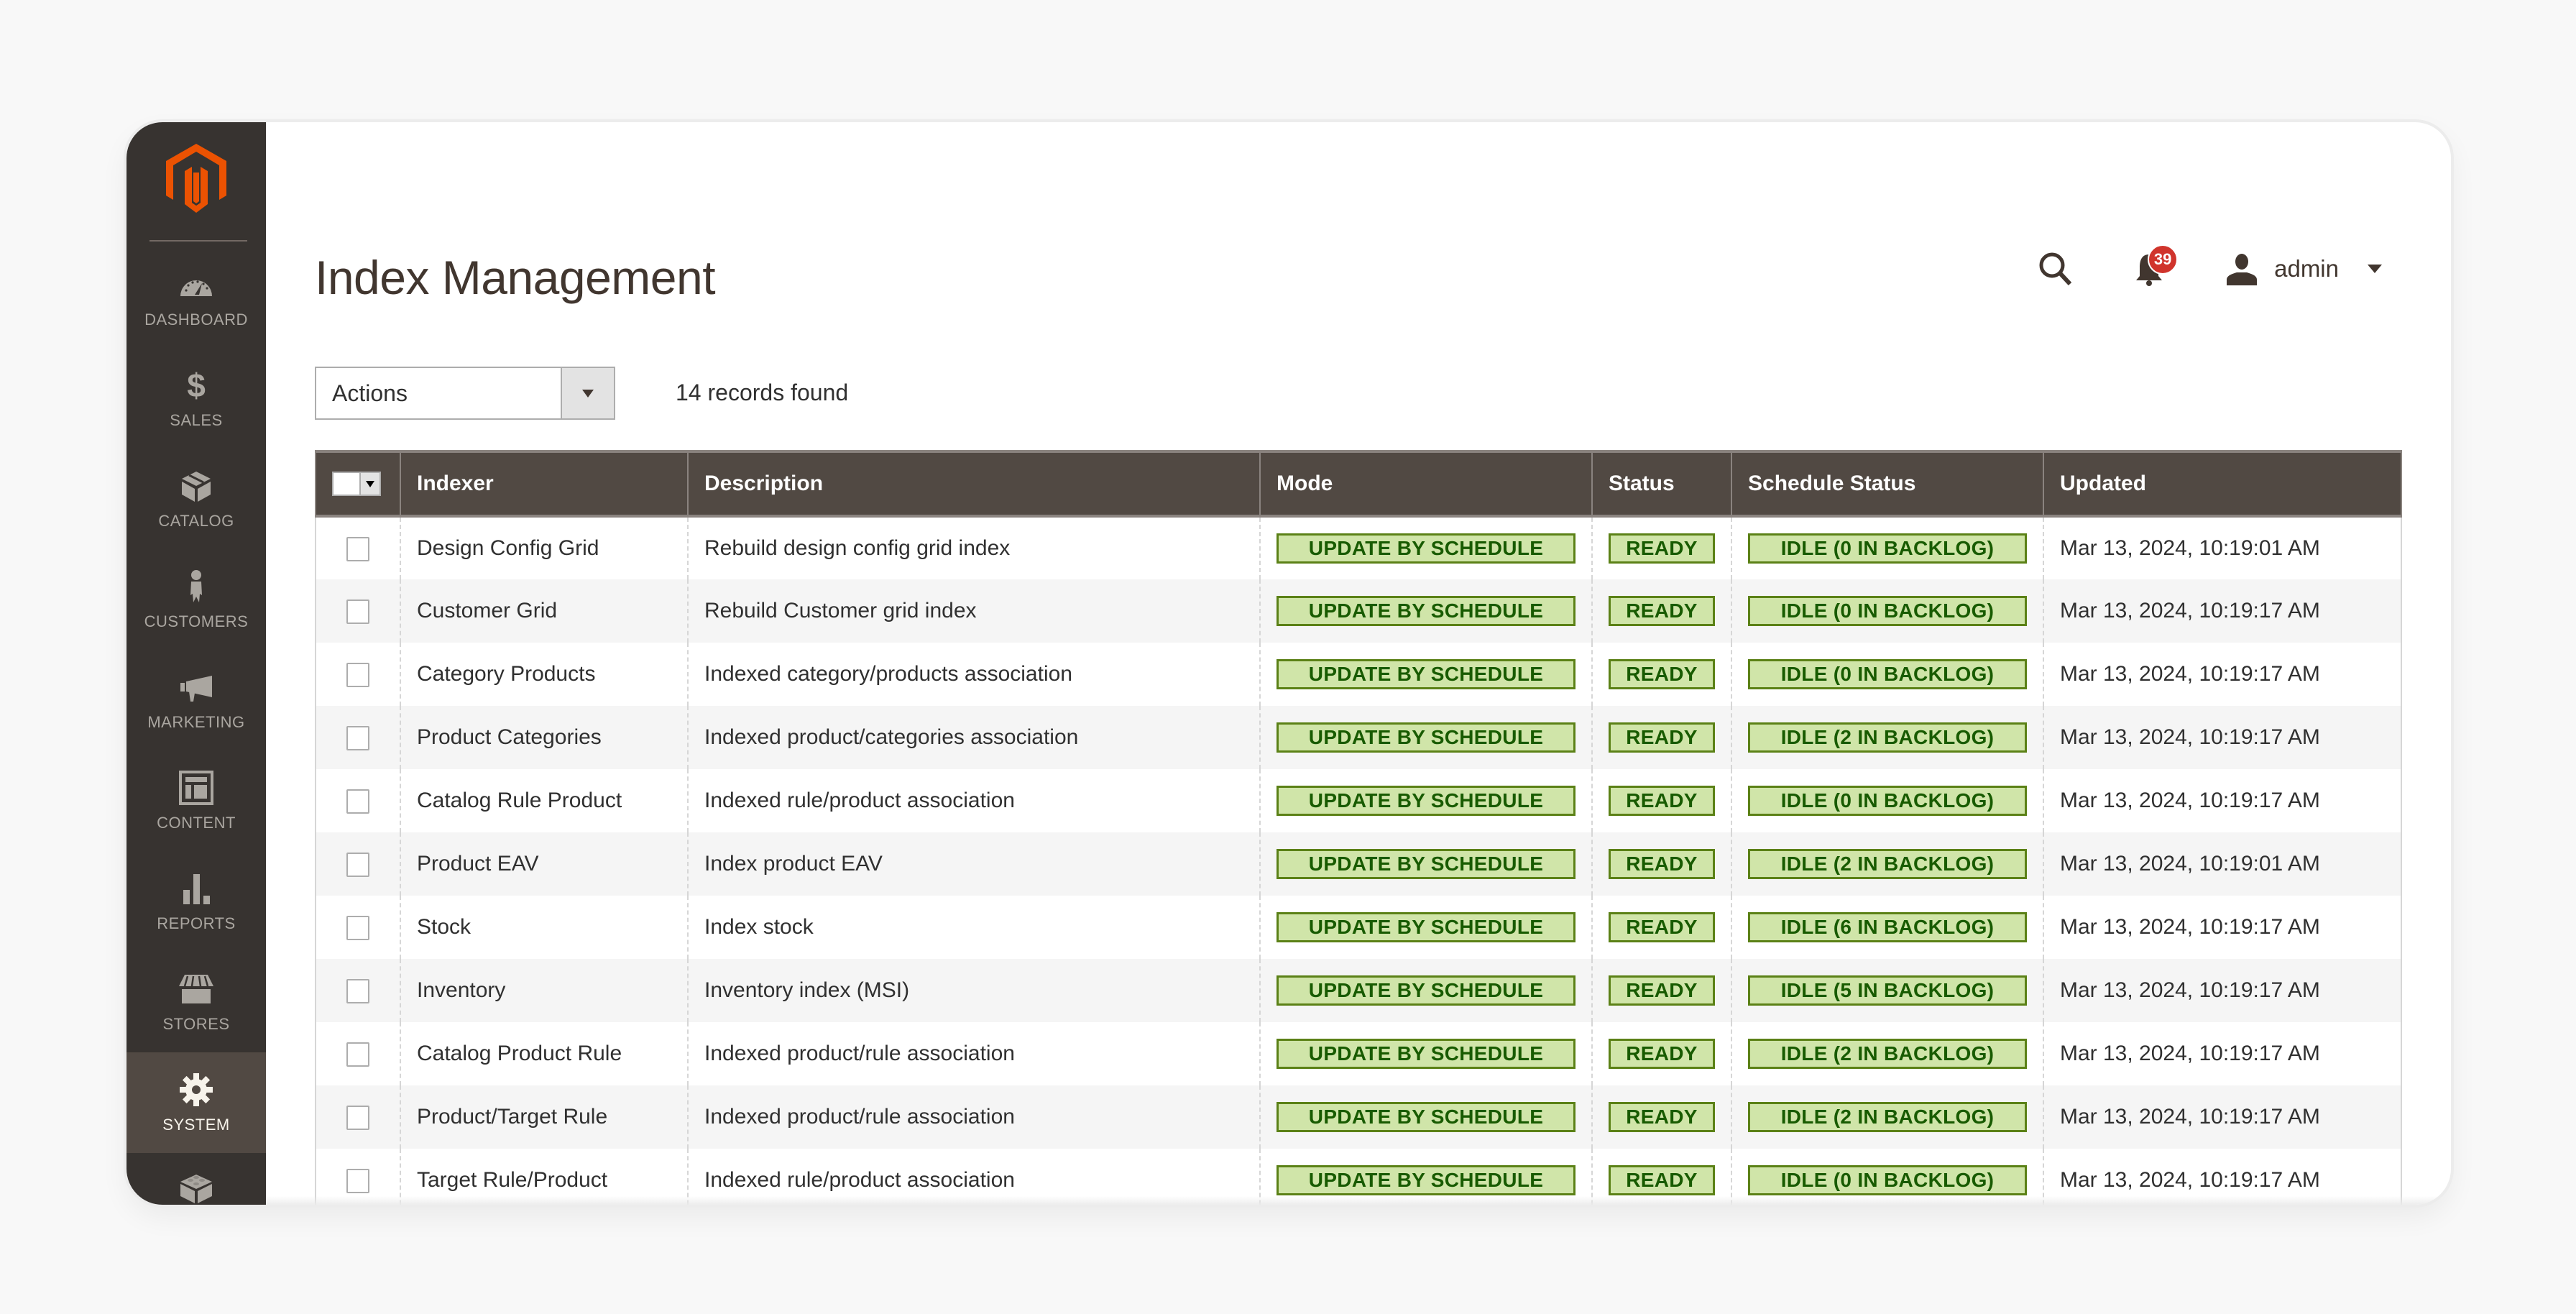  I want to click on column-header-description: Description, so click(973, 484).